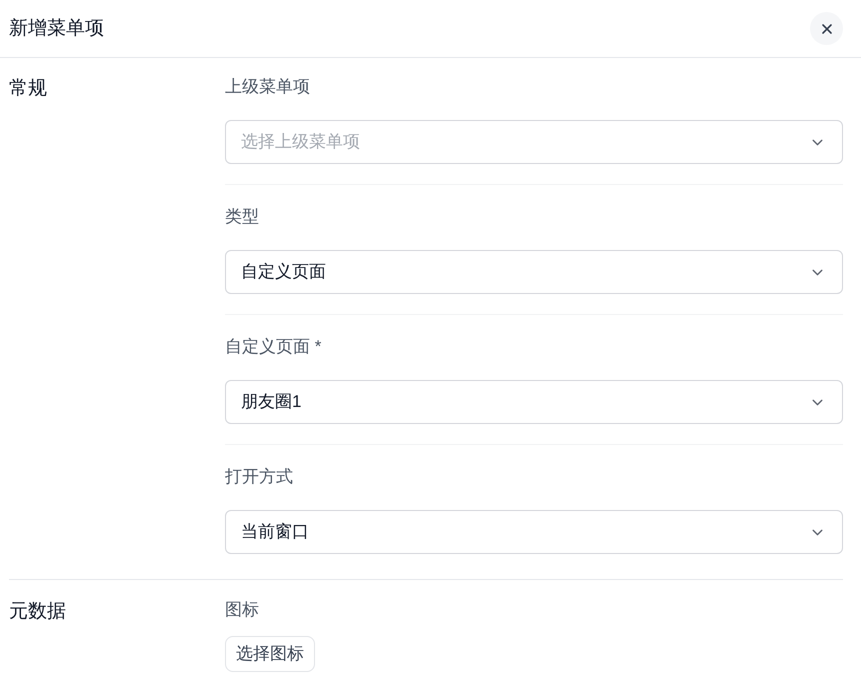 The width and height of the screenshot is (861, 679). What do you see at coordinates (534, 272) in the screenshot?
I see `select-field: 自定义页面` at bounding box center [534, 272].